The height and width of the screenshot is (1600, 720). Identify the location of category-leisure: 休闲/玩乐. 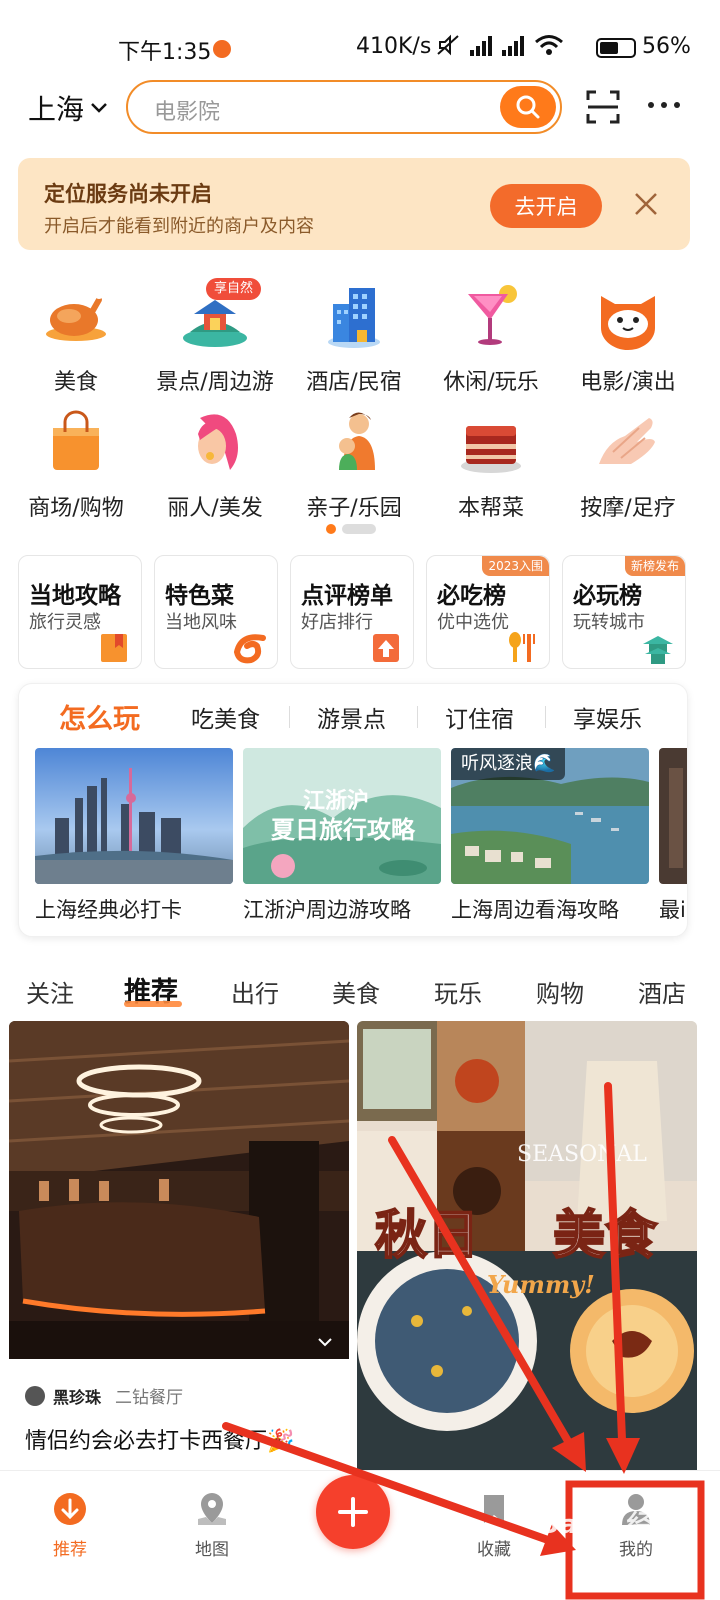
(491, 339).